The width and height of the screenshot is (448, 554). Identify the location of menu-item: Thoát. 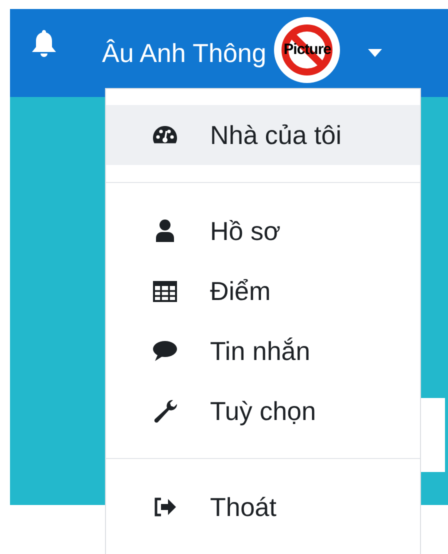
(263, 507).